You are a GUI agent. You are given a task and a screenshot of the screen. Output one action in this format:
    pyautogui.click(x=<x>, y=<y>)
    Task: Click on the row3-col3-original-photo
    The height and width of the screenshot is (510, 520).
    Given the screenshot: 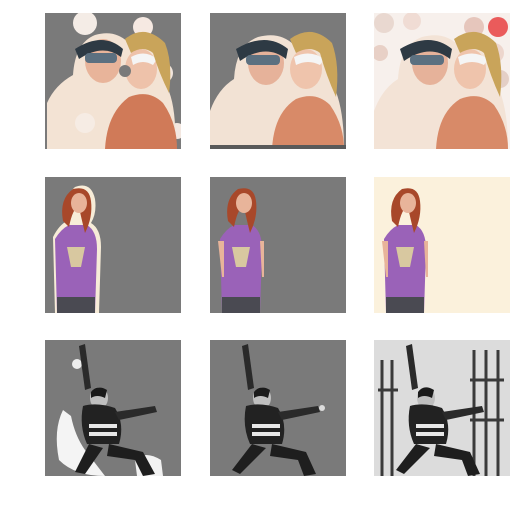 What is the action you would take?
    pyautogui.click(x=442, y=408)
    